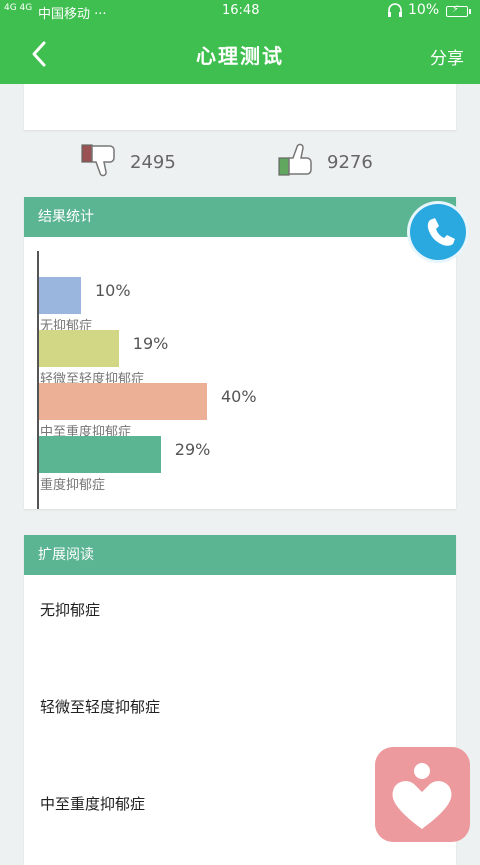 The height and width of the screenshot is (865, 480). Describe the element at coordinates (297, 162) in the screenshot. I see `thumbs-up-icon` at that location.